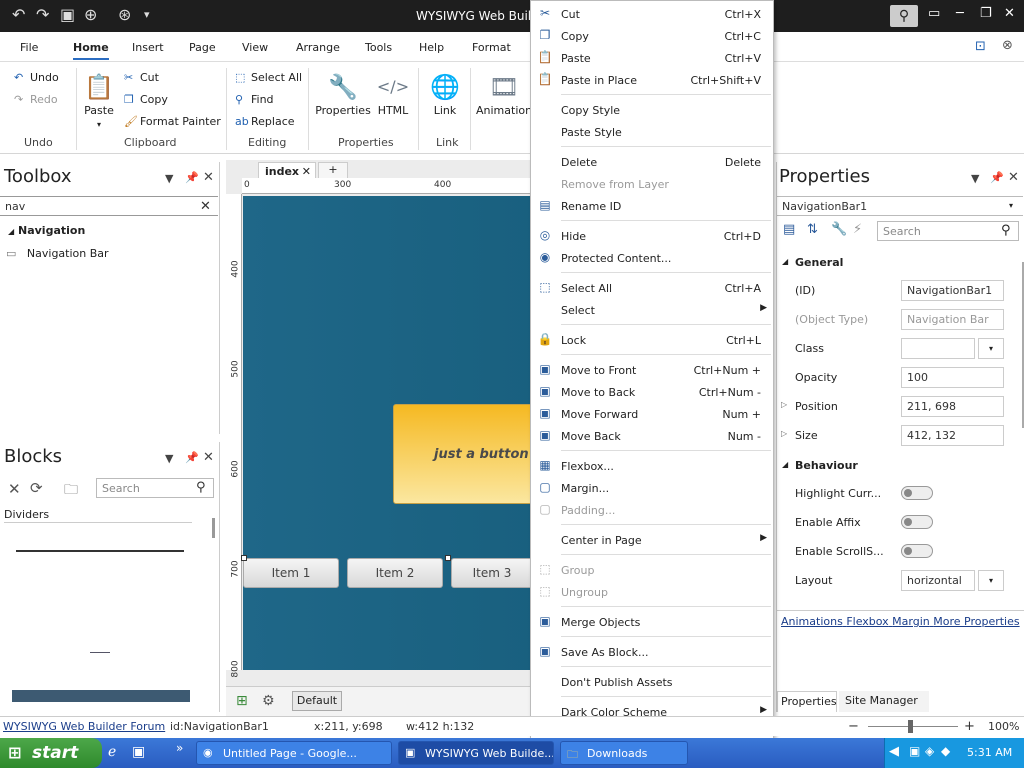 This screenshot has width=1024, height=768. What do you see at coordinates (172, 121) in the screenshot?
I see `format-painter-button: 🖌 Format Painter` at bounding box center [172, 121].